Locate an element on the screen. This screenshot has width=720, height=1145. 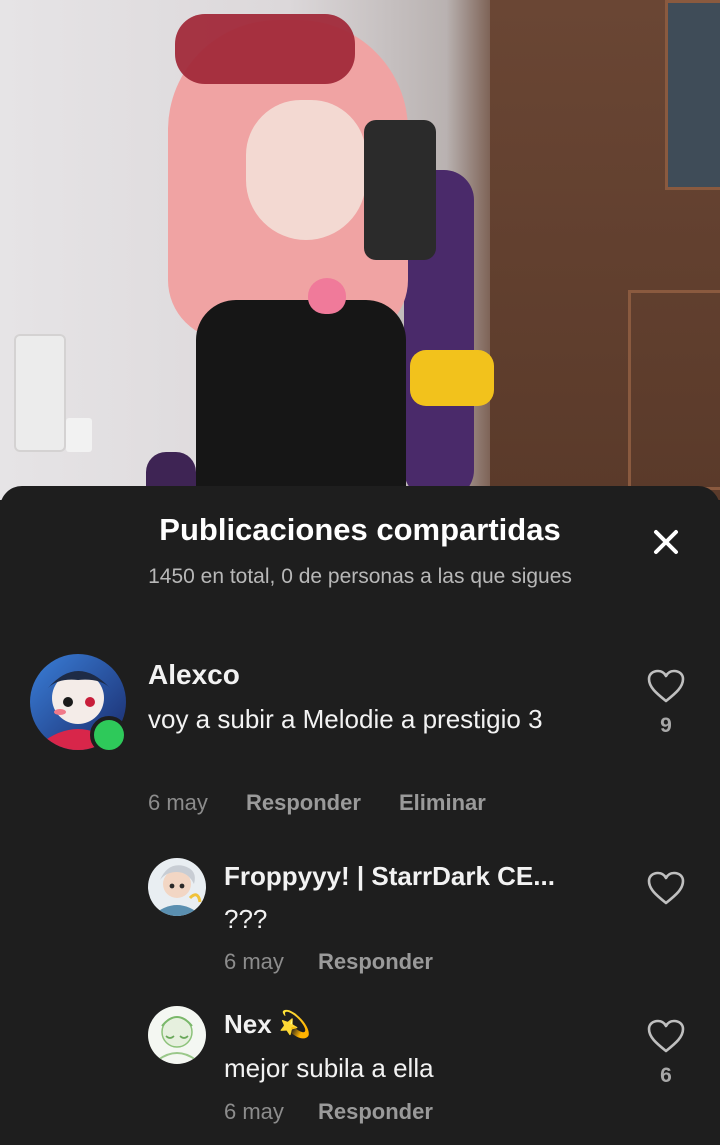
reply-username: Nex 💫 is located at coordinates (267, 1024).